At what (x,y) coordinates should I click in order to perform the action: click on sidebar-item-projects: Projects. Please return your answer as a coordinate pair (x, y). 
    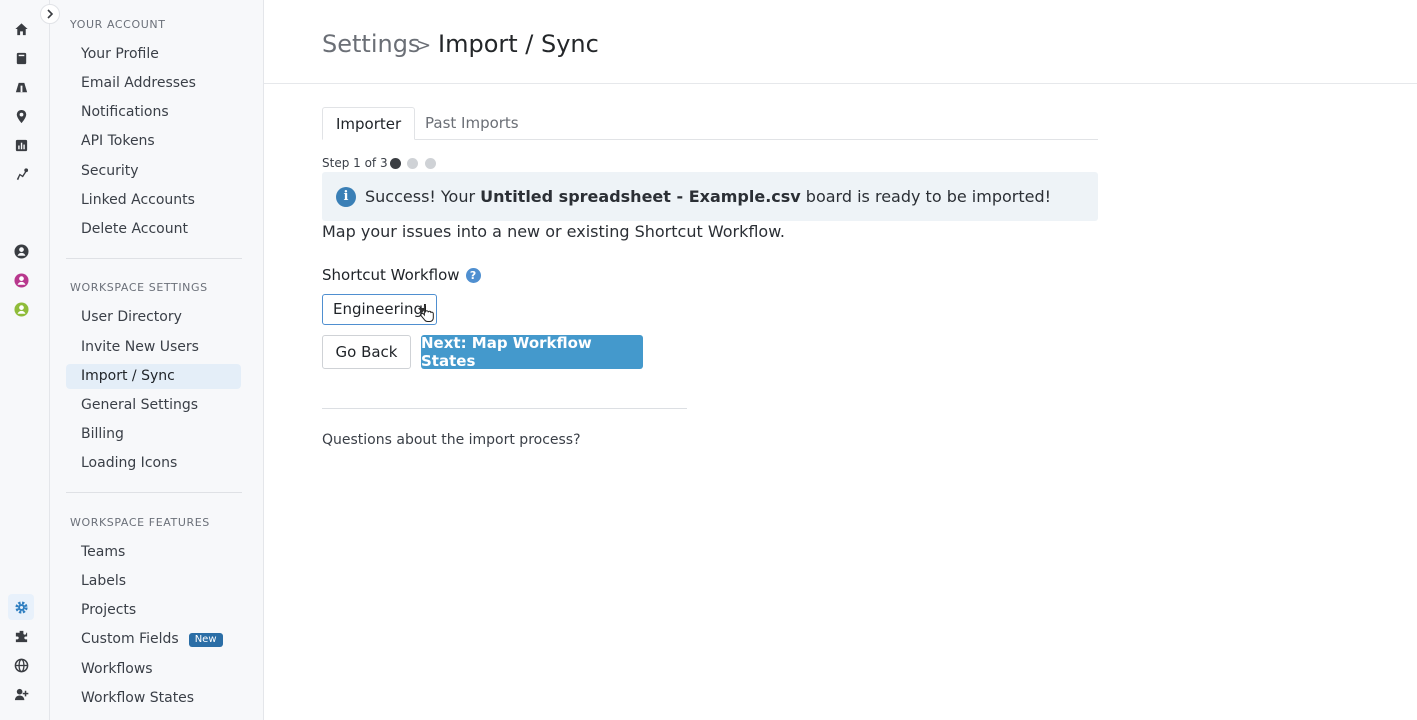
    Looking at the image, I should click on (153, 610).